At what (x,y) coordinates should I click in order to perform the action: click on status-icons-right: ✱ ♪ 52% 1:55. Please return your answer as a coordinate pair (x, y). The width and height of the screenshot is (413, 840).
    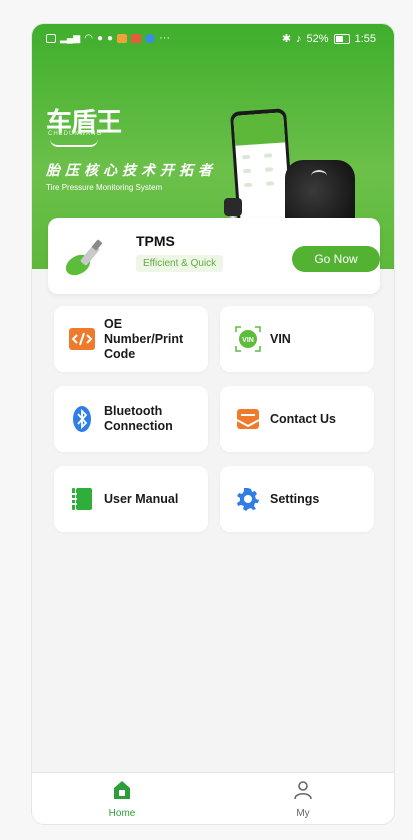
    Looking at the image, I should click on (328, 39).